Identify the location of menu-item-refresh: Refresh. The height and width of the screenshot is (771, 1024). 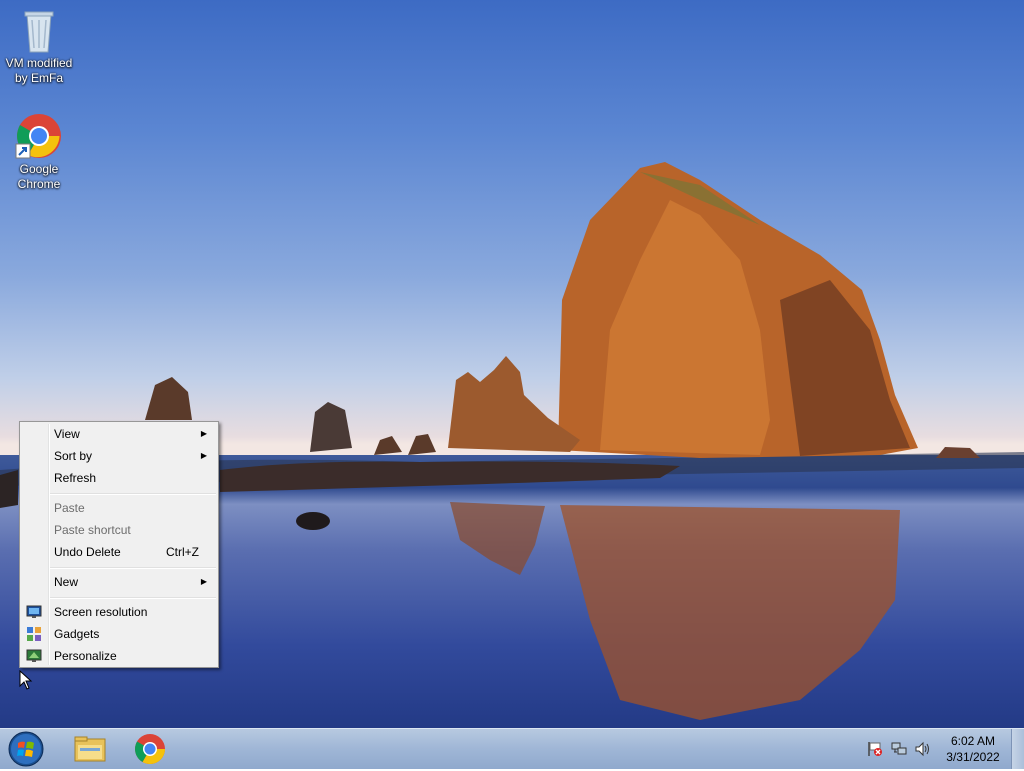
(119, 478).